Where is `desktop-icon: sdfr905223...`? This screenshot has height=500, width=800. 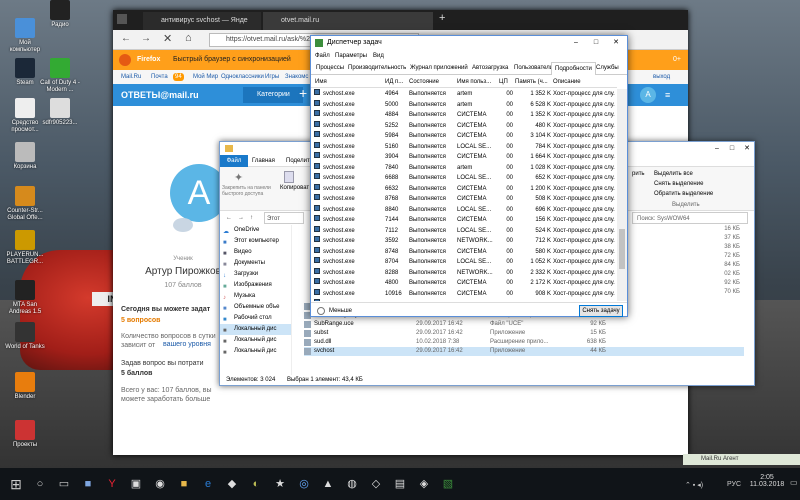
desktop-icon: sdfr905223... is located at coordinates (60, 112).